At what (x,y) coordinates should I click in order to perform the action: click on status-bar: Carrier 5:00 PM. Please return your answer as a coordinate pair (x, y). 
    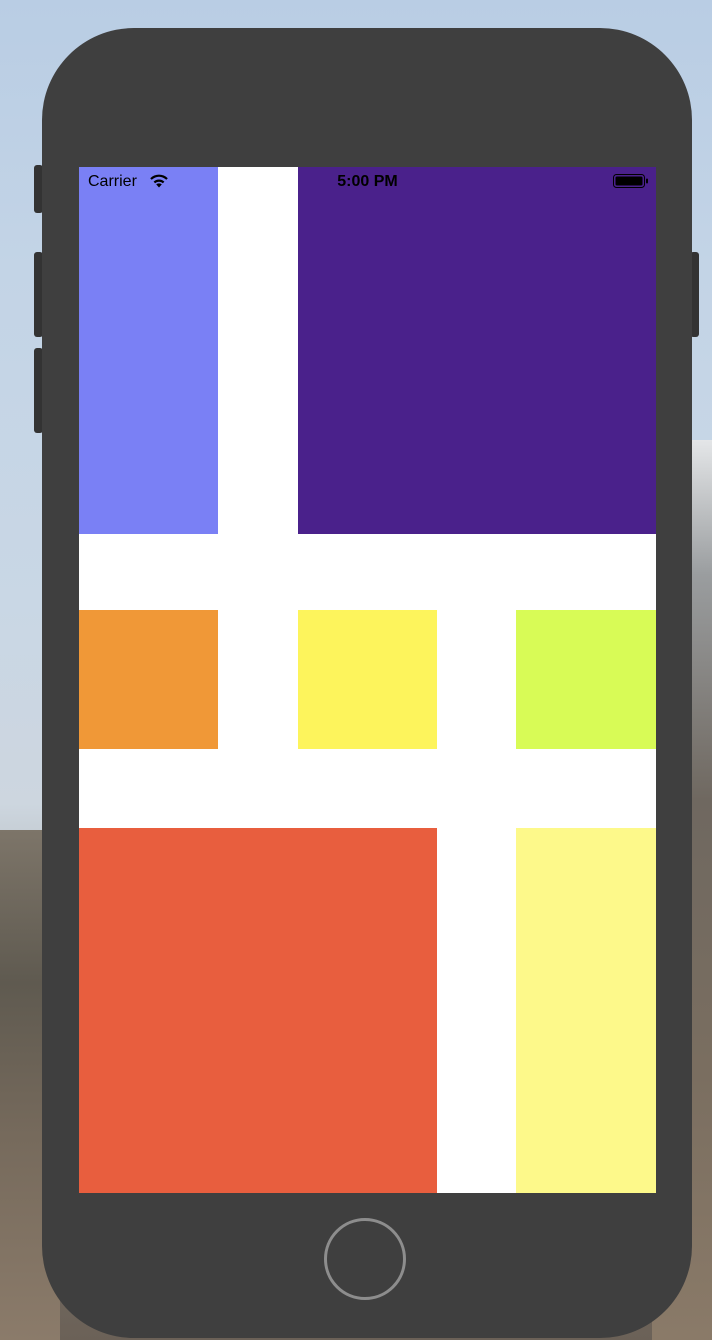
    Looking at the image, I should click on (367, 182).